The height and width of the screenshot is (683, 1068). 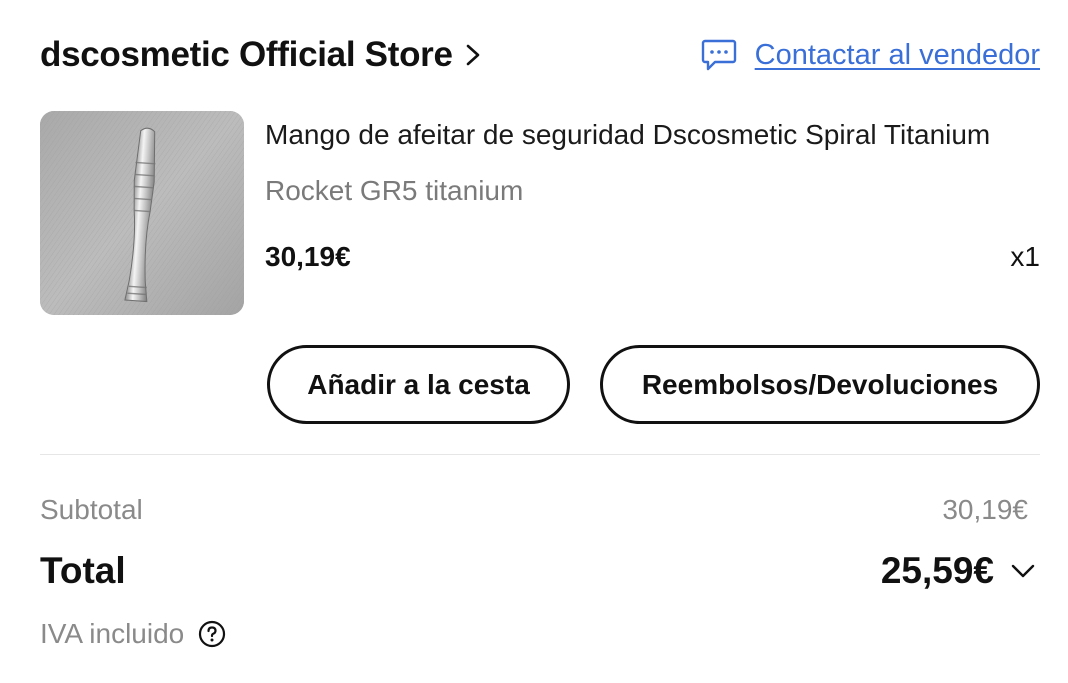 What do you see at coordinates (418, 384) in the screenshot?
I see `add-to-cart-button: Añadir a la cesta` at bounding box center [418, 384].